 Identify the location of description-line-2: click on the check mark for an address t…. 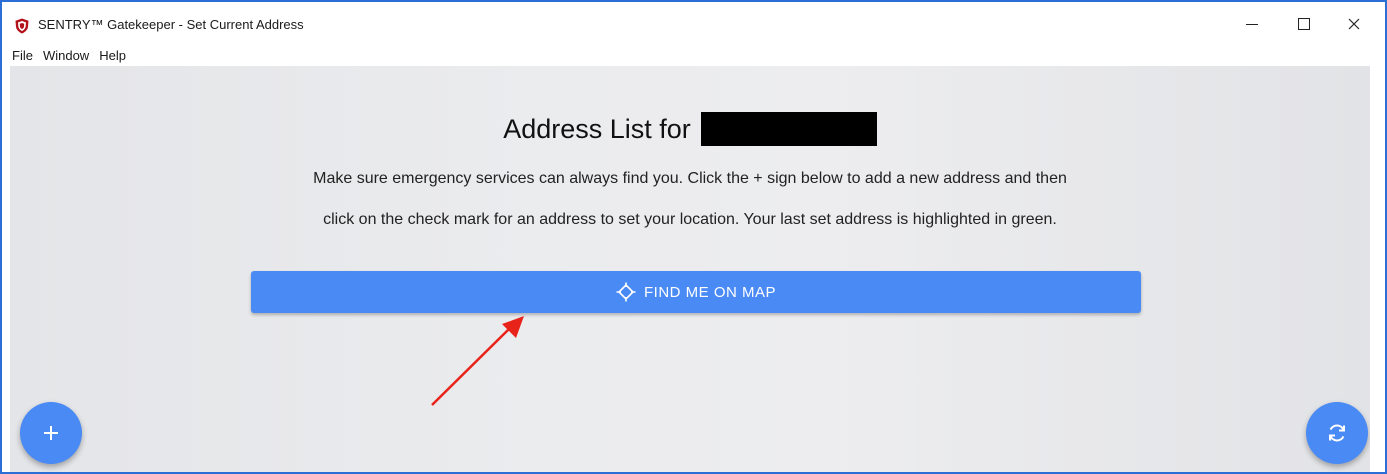
(690, 219).